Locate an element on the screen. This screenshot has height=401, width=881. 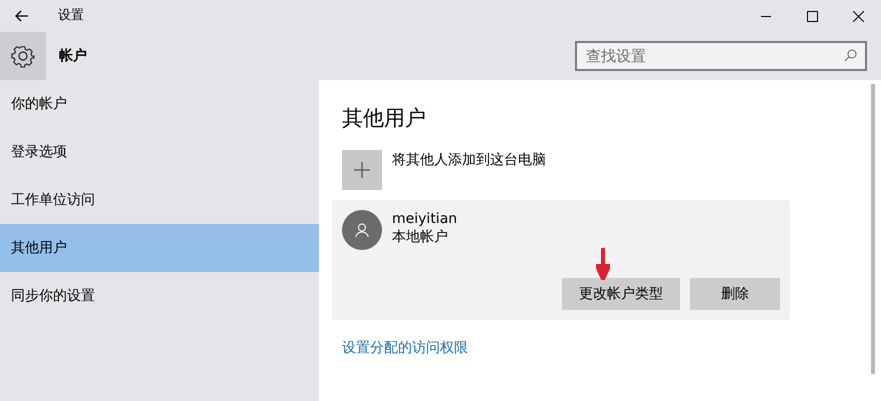
add-user-label: 将其他人添加到这台电脑 is located at coordinates (469, 170).